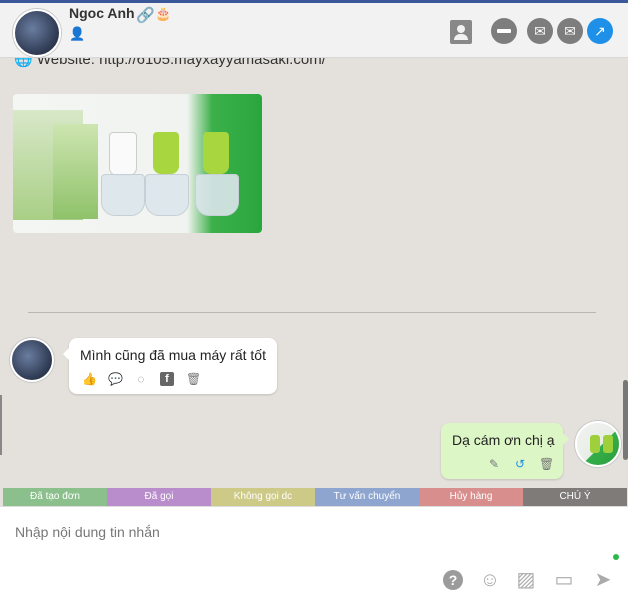 The height and width of the screenshot is (597, 628). I want to click on tag-cancel-order: Hủy hàng, so click(471, 497).